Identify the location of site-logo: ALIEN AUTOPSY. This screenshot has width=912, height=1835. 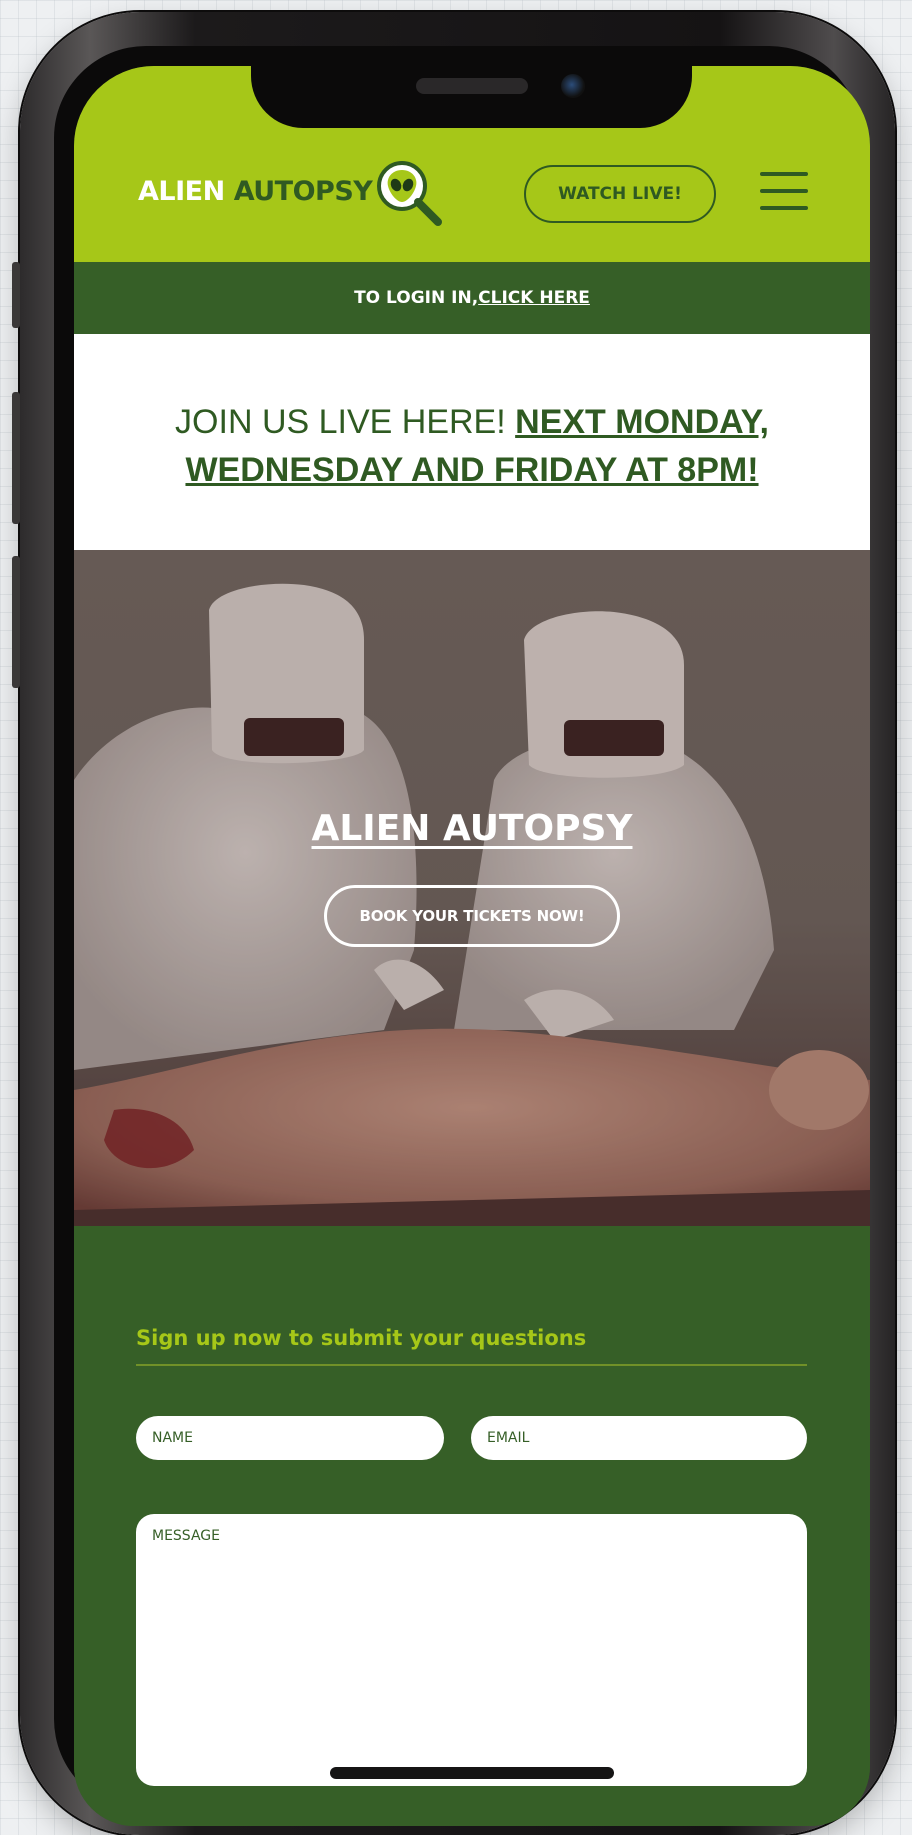
(293, 191).